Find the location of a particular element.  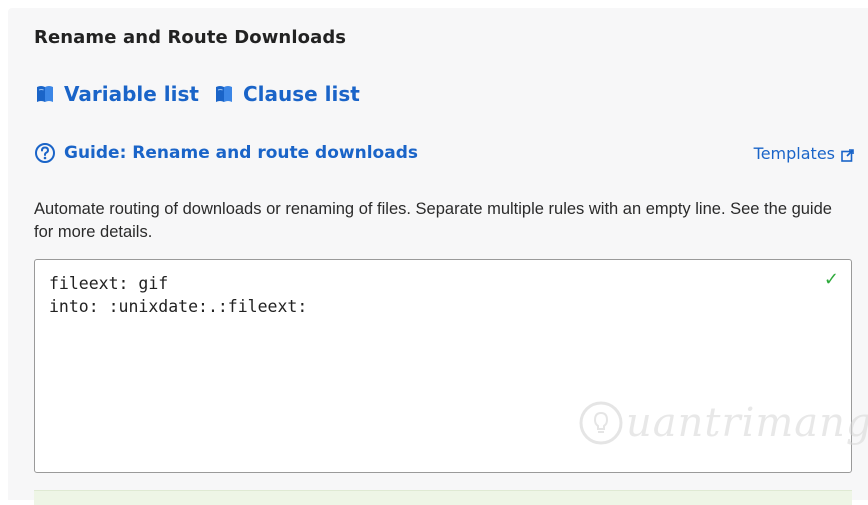

variable-list-label: Variable list is located at coordinates (131, 94).